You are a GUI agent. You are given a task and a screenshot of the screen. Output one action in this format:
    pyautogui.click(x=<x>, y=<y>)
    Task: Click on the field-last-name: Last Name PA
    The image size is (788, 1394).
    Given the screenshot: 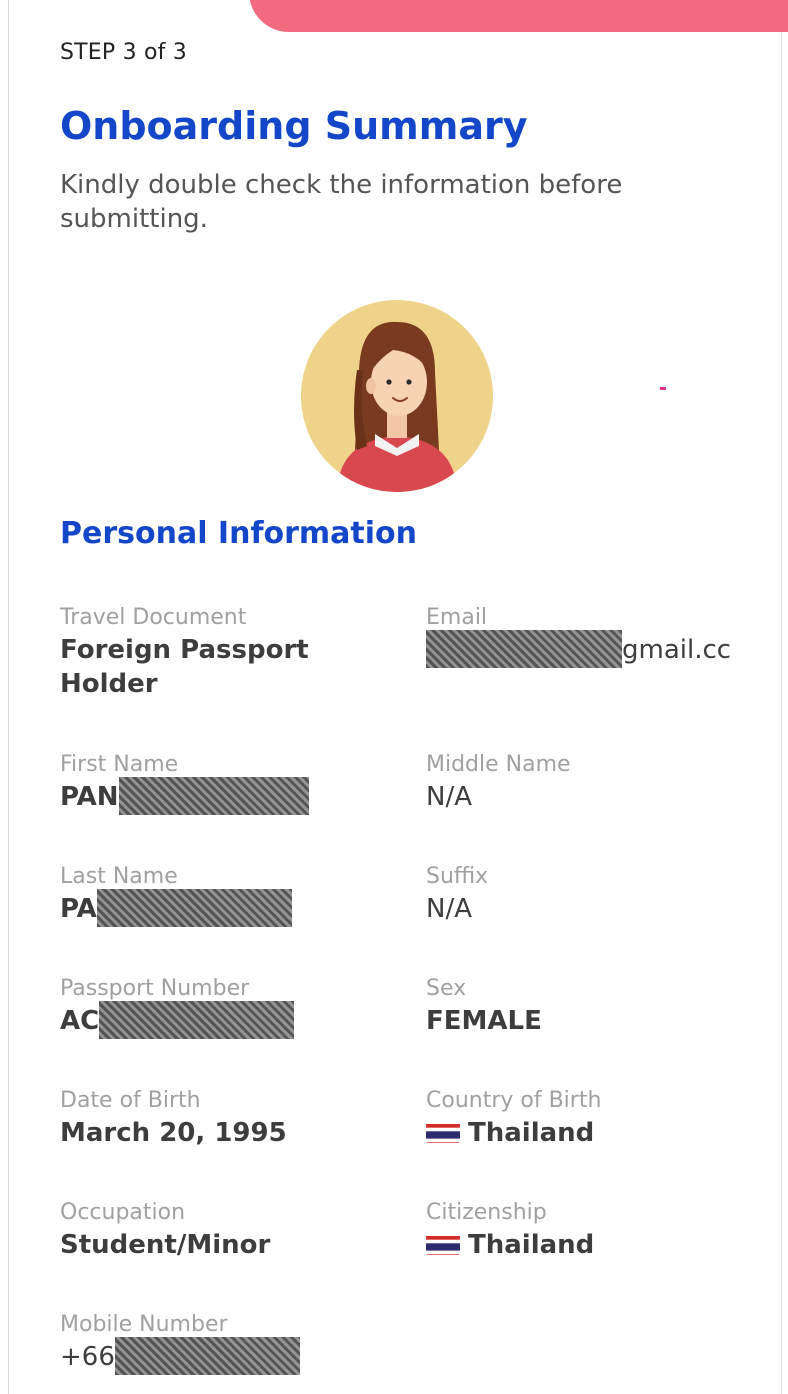 What is the action you would take?
    pyautogui.click(x=225, y=894)
    